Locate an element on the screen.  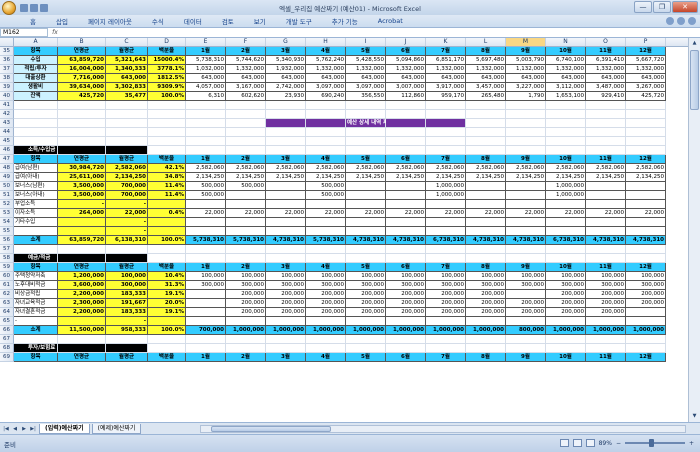
cell: 6,391,410 is located at coordinates (606, 60).